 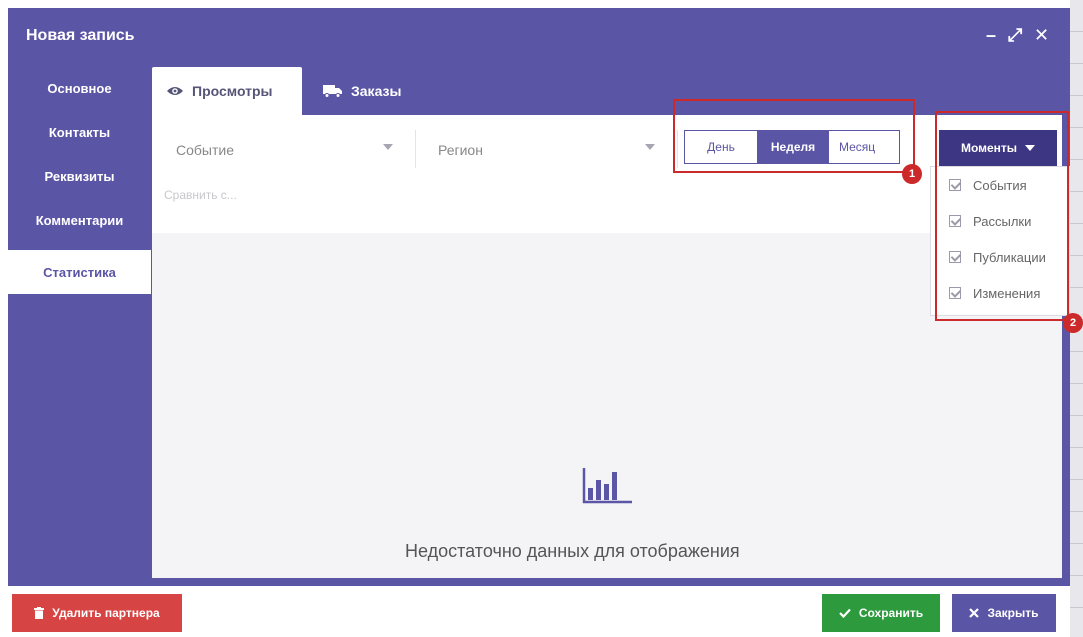 What do you see at coordinates (1013, 613) in the screenshot?
I see `close-label: Закрыть` at bounding box center [1013, 613].